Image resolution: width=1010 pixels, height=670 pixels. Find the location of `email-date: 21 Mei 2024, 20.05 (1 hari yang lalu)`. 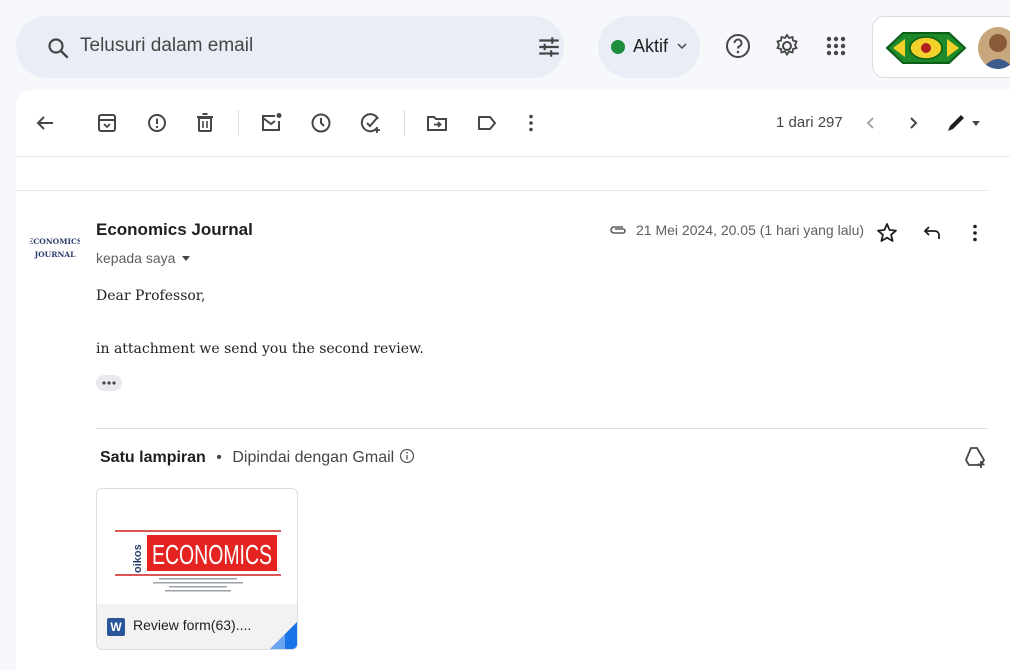

email-date: 21 Mei 2024, 20.05 (1 hari yang lalu) is located at coordinates (750, 230).